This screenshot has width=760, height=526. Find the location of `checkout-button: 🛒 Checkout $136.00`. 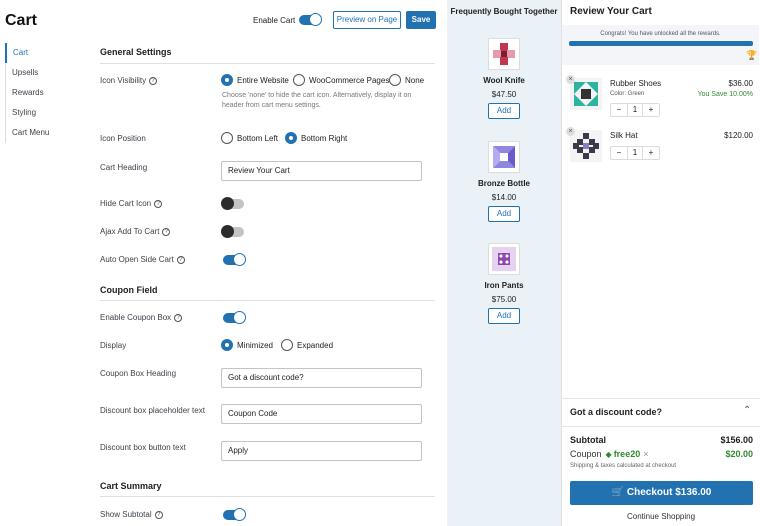

checkout-button: 🛒 Checkout $136.00 is located at coordinates (661, 493).